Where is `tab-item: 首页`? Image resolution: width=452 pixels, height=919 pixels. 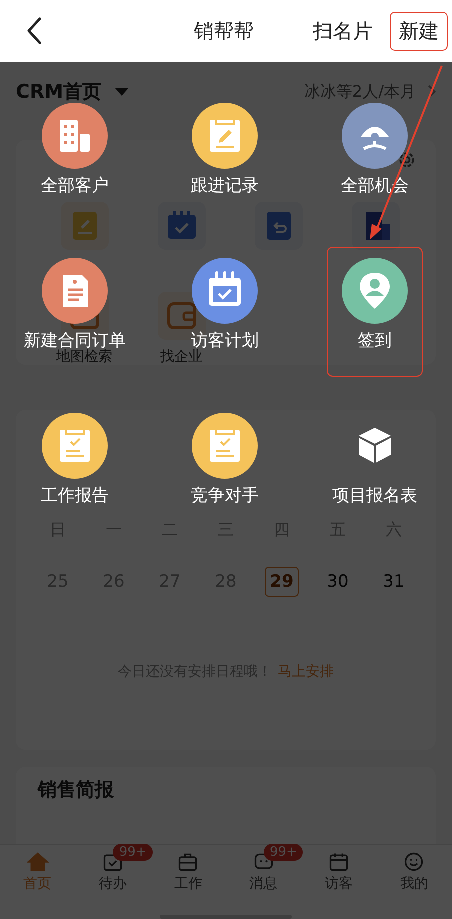
tab-item: 首页 is located at coordinates (38, 872).